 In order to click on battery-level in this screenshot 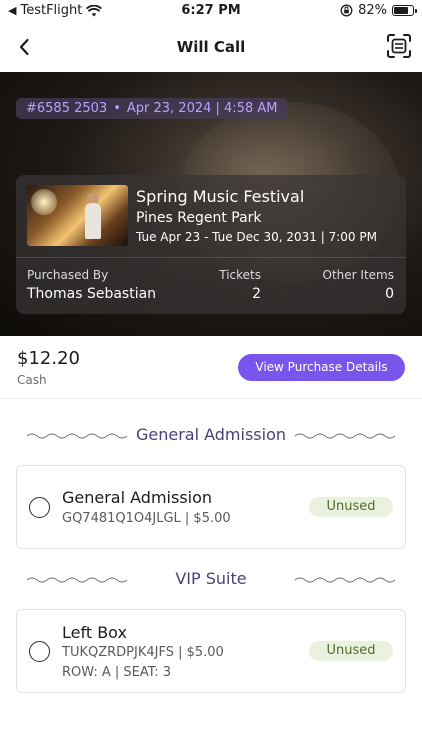, I will do `click(401, 10)`.